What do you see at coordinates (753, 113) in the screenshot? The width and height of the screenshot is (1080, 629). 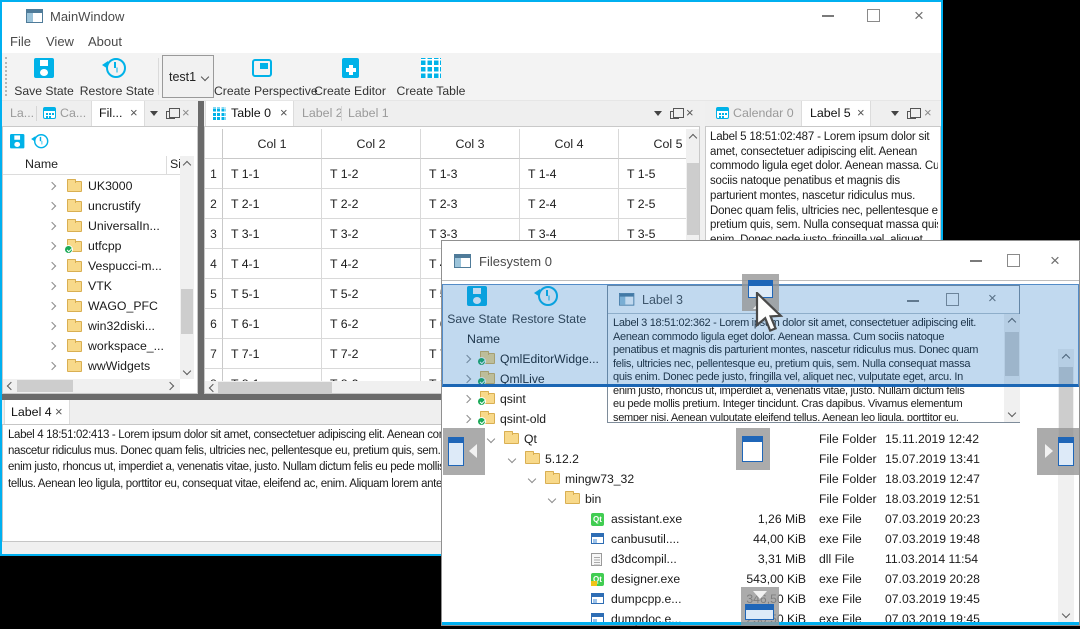 I see `tab-calendar0: Calendar 0` at bounding box center [753, 113].